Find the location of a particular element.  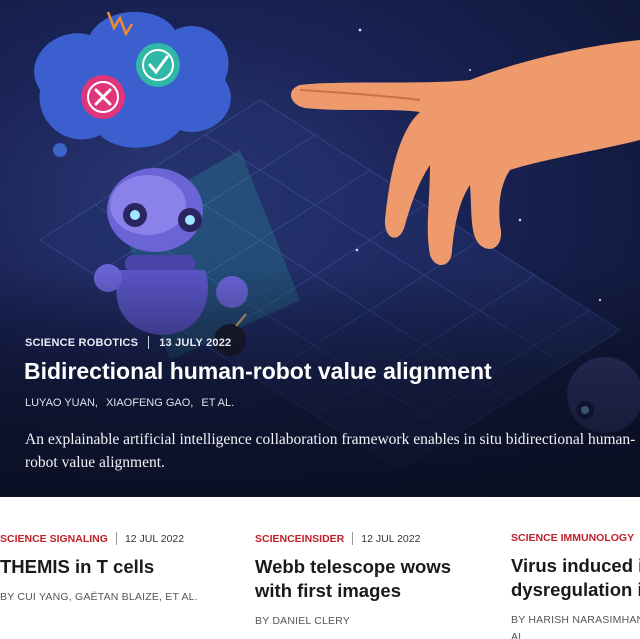

hero-date: 13 JULY 2022 is located at coordinates (195, 342).